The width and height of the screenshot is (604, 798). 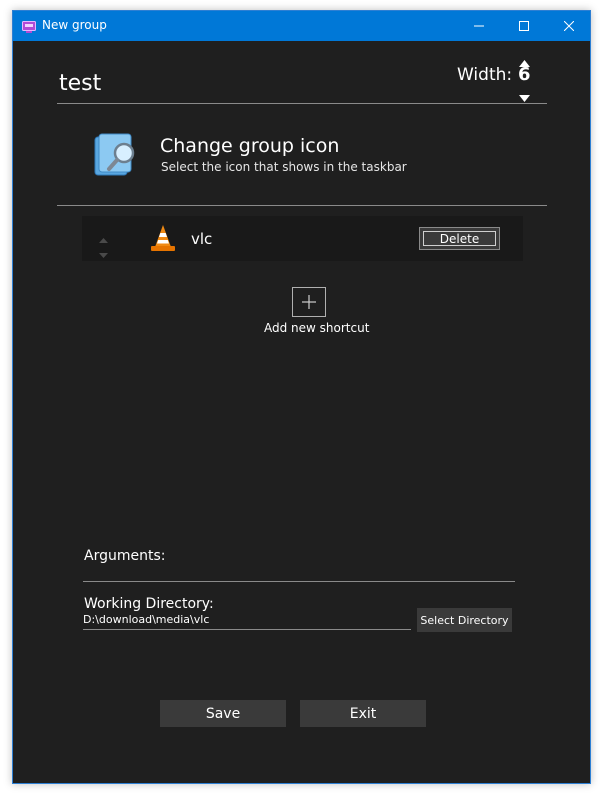 I want to click on minimize-icon, so click(x=479, y=26).